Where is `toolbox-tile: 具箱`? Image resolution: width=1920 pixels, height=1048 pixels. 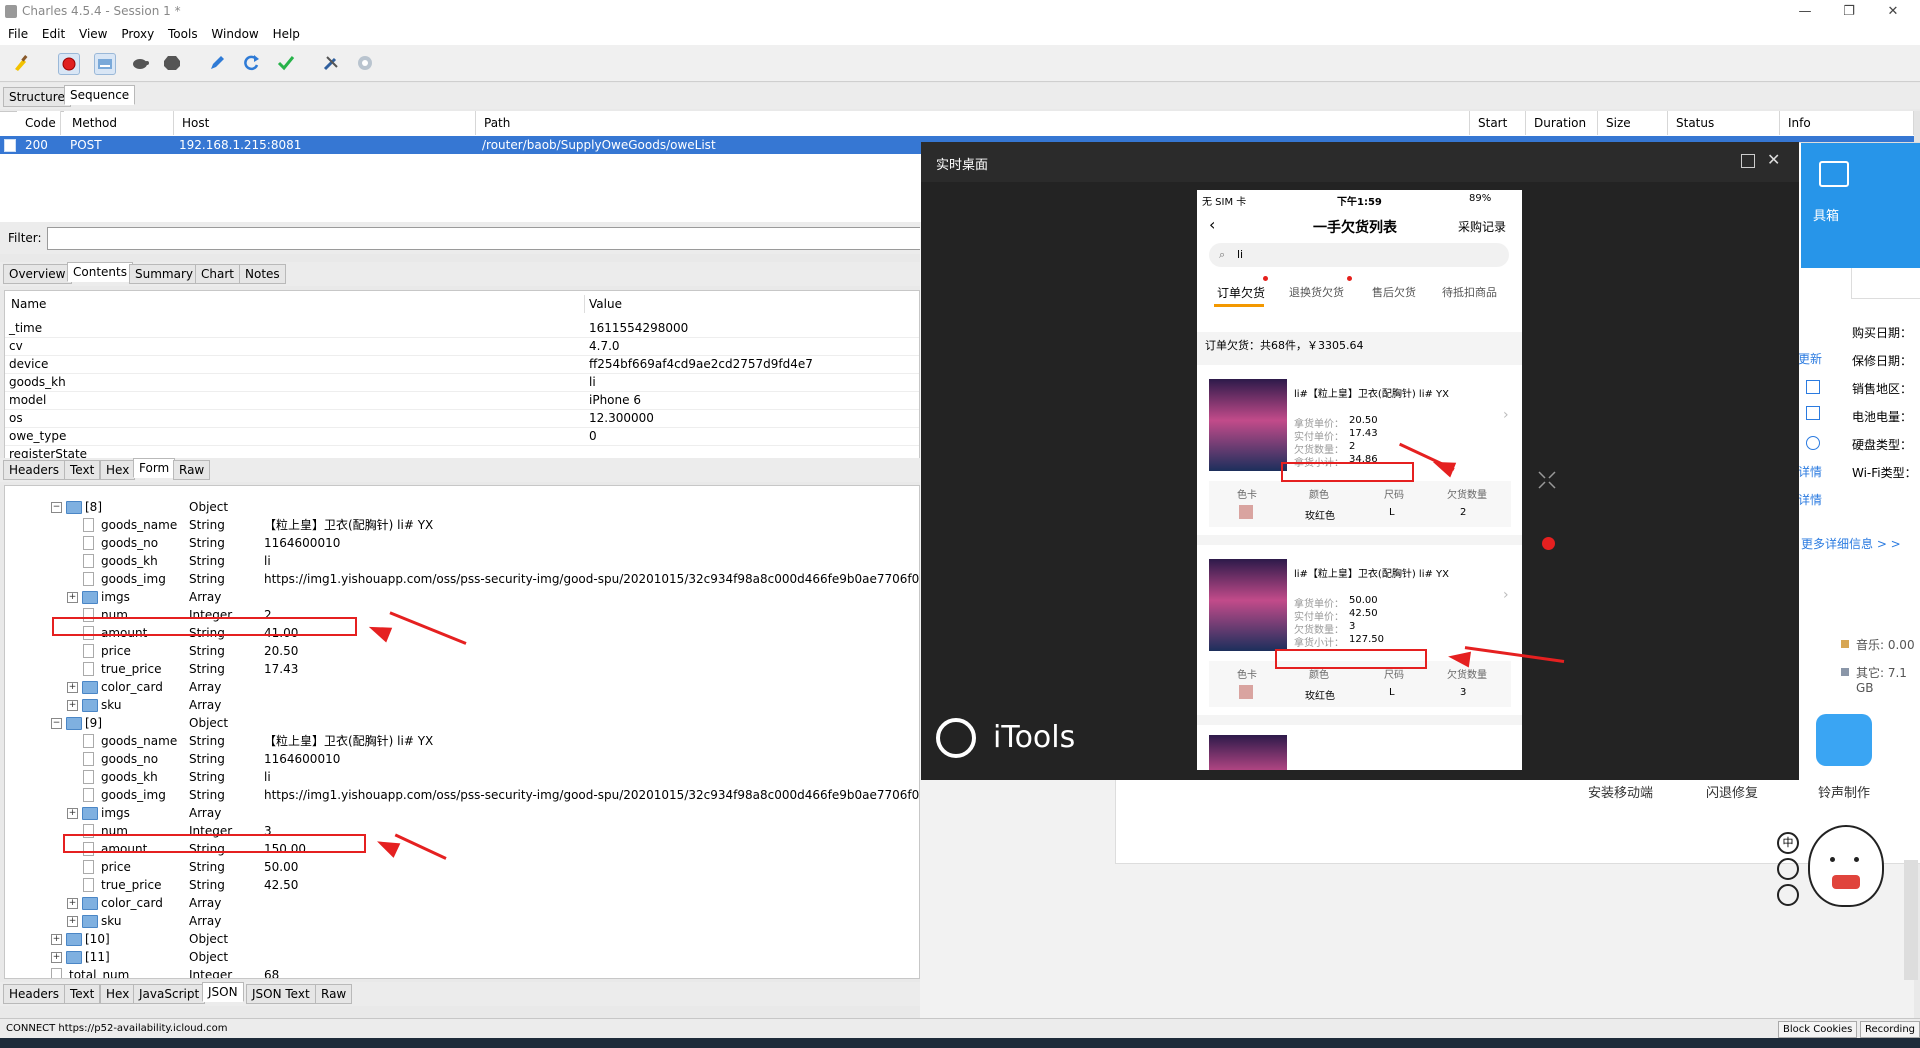 toolbox-tile: 具箱 is located at coordinates (1860, 205).